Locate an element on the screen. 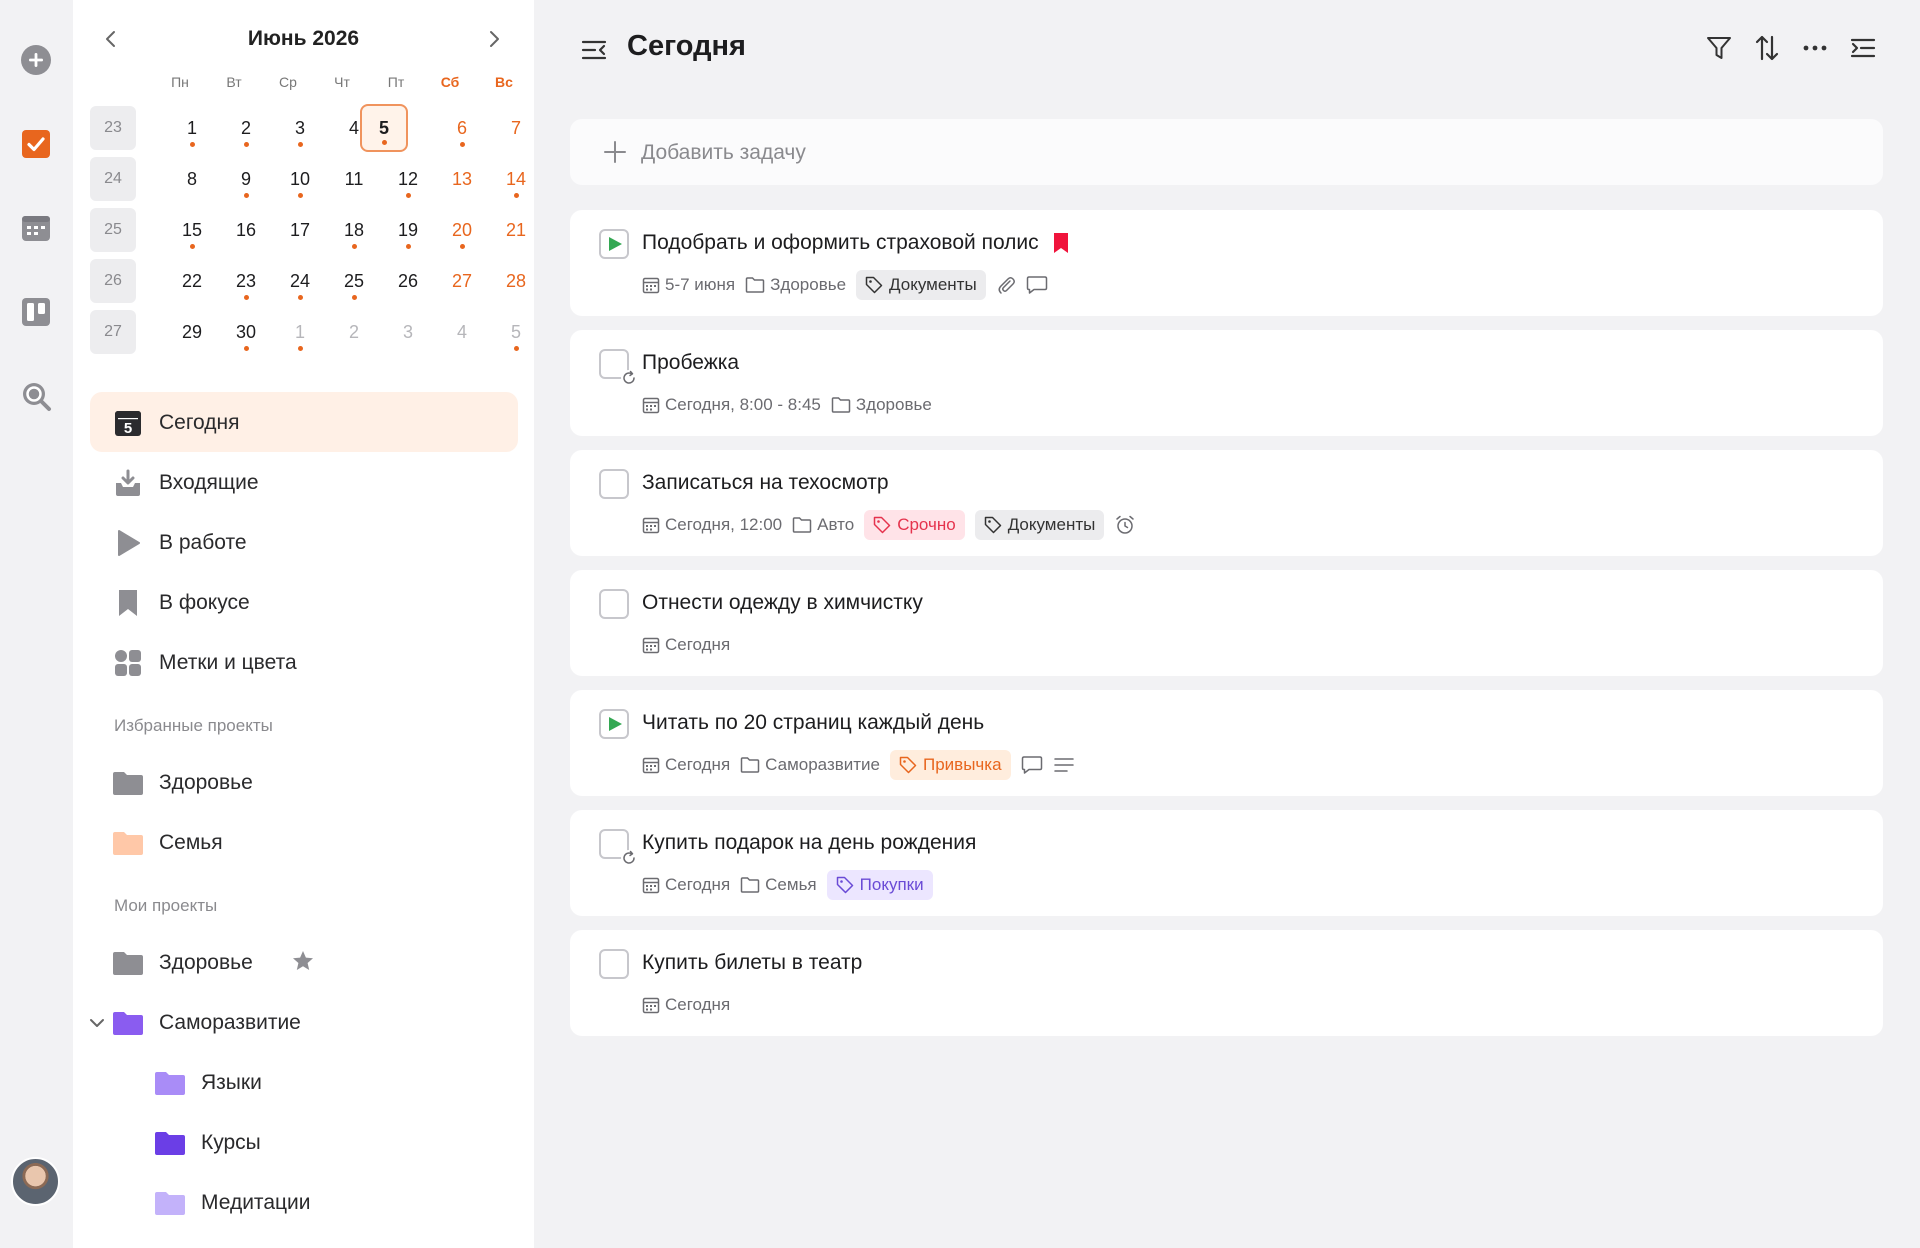 The width and height of the screenshot is (1920, 1248). task-row: Купить билеты в театр Сегодня is located at coordinates (1226, 983).